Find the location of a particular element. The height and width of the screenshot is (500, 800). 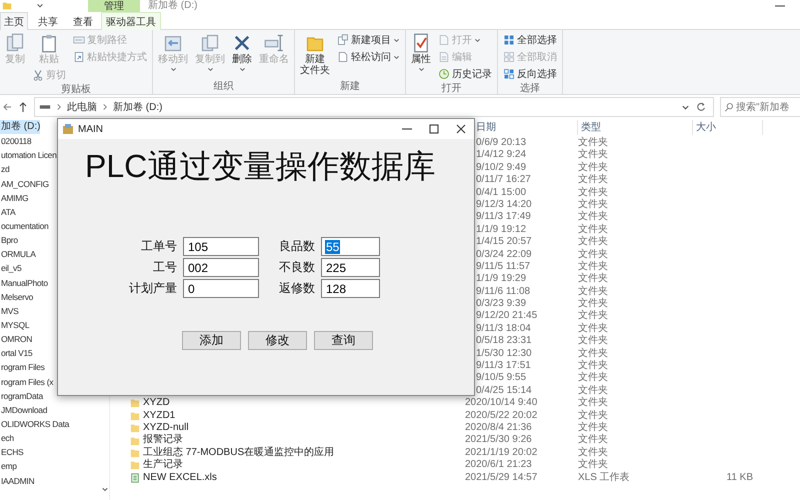

breadcrumb: 此电脑 is located at coordinates (82, 107).